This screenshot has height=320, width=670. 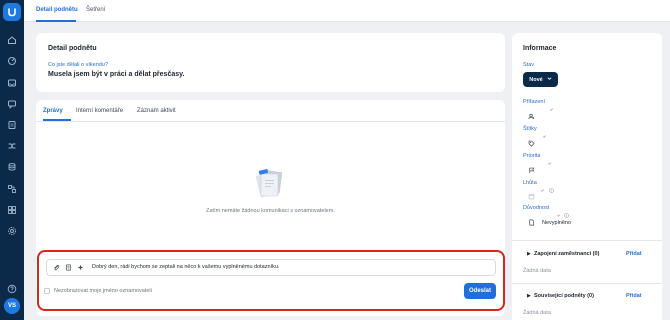 I want to click on avatar: VS, so click(x=12, y=306).